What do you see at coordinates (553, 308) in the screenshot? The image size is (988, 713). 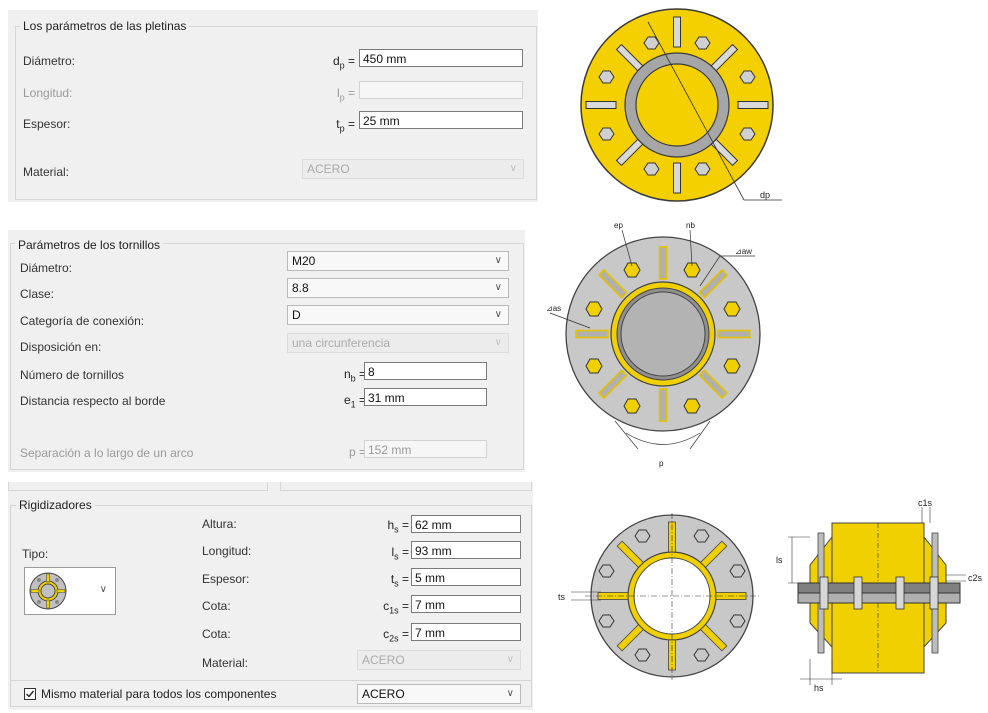 I see `weld-as-callout: ⊿as` at bounding box center [553, 308].